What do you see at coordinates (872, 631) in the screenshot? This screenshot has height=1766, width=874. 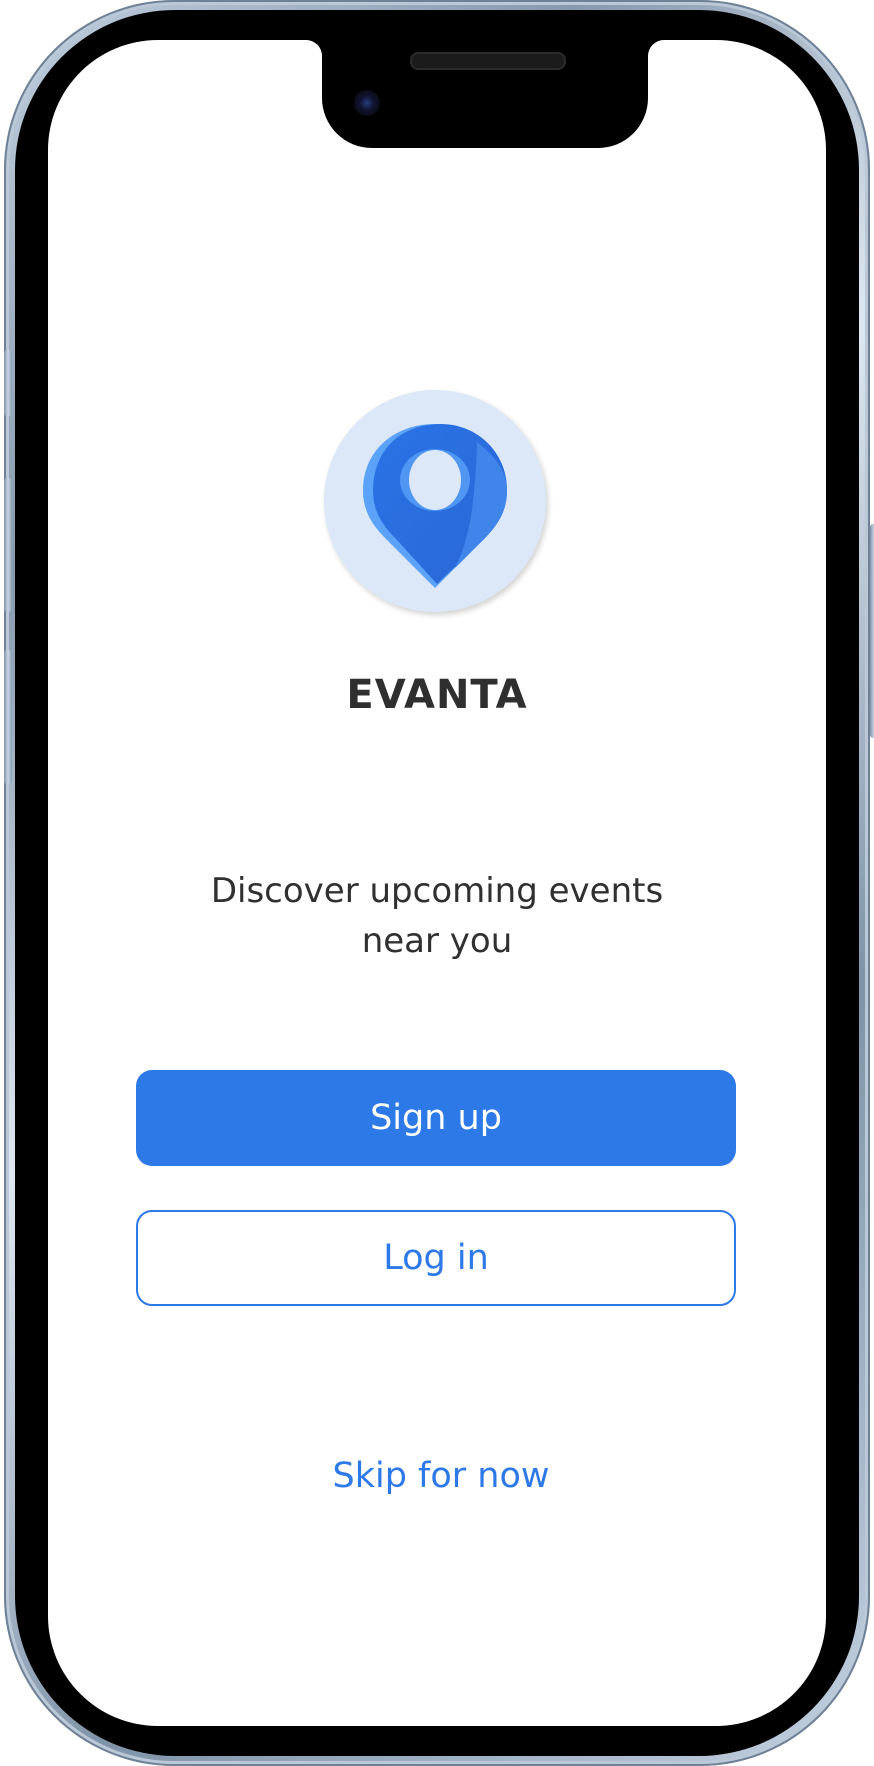 I see `power-button` at bounding box center [872, 631].